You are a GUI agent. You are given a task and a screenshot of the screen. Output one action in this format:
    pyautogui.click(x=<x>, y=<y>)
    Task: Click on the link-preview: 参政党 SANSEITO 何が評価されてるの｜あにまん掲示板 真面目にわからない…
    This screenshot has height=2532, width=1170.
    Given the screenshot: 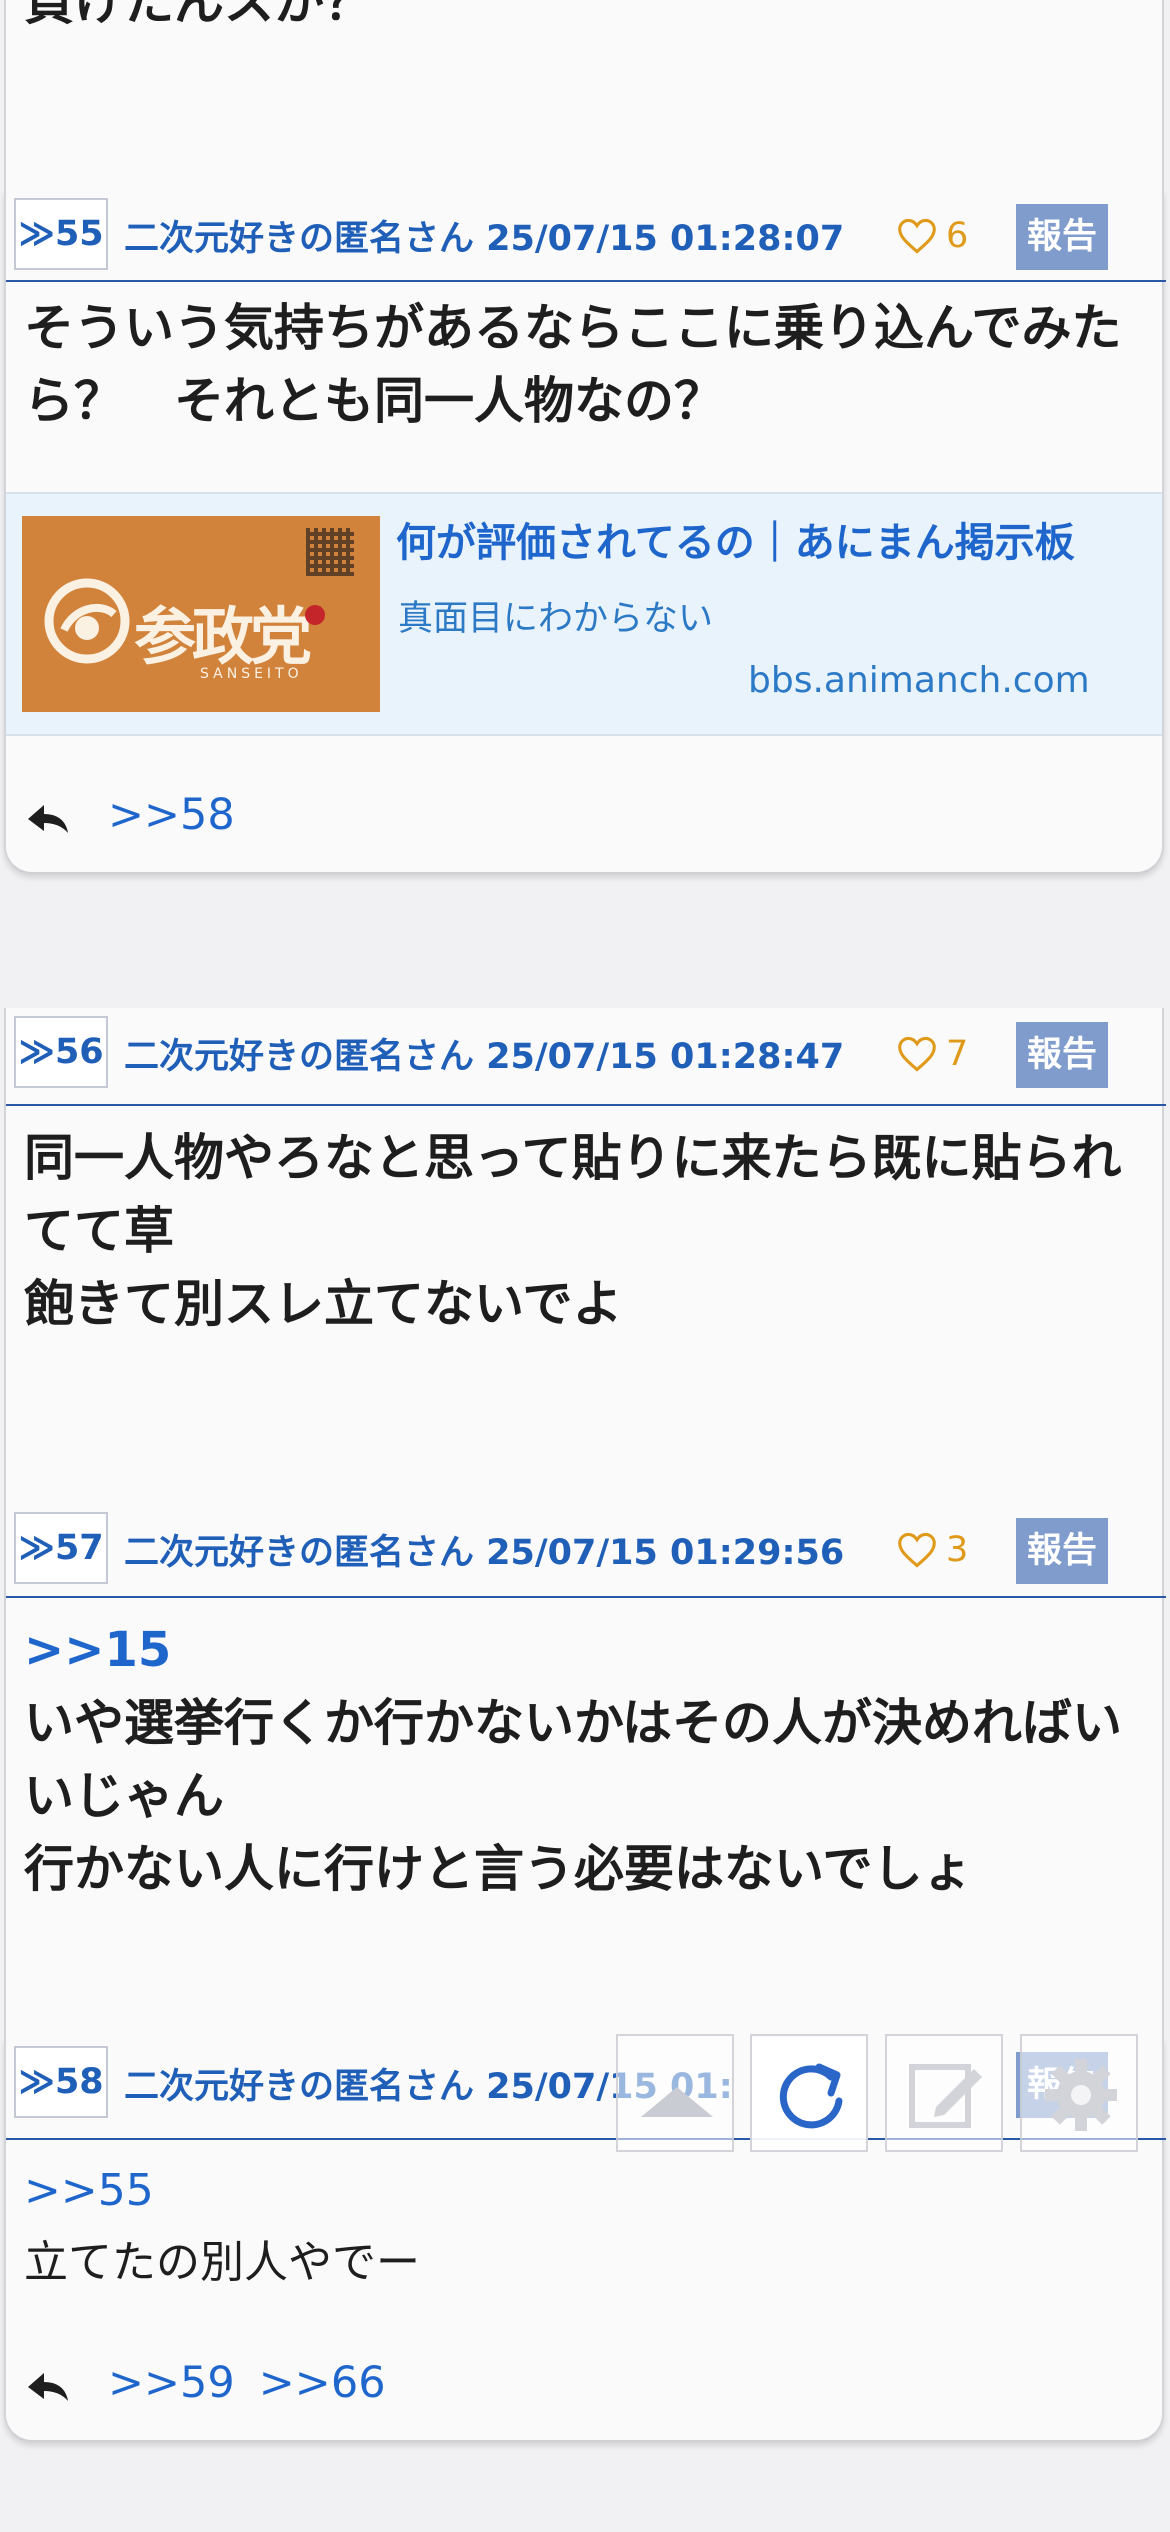 What is the action you would take?
    pyautogui.click(x=584, y=614)
    